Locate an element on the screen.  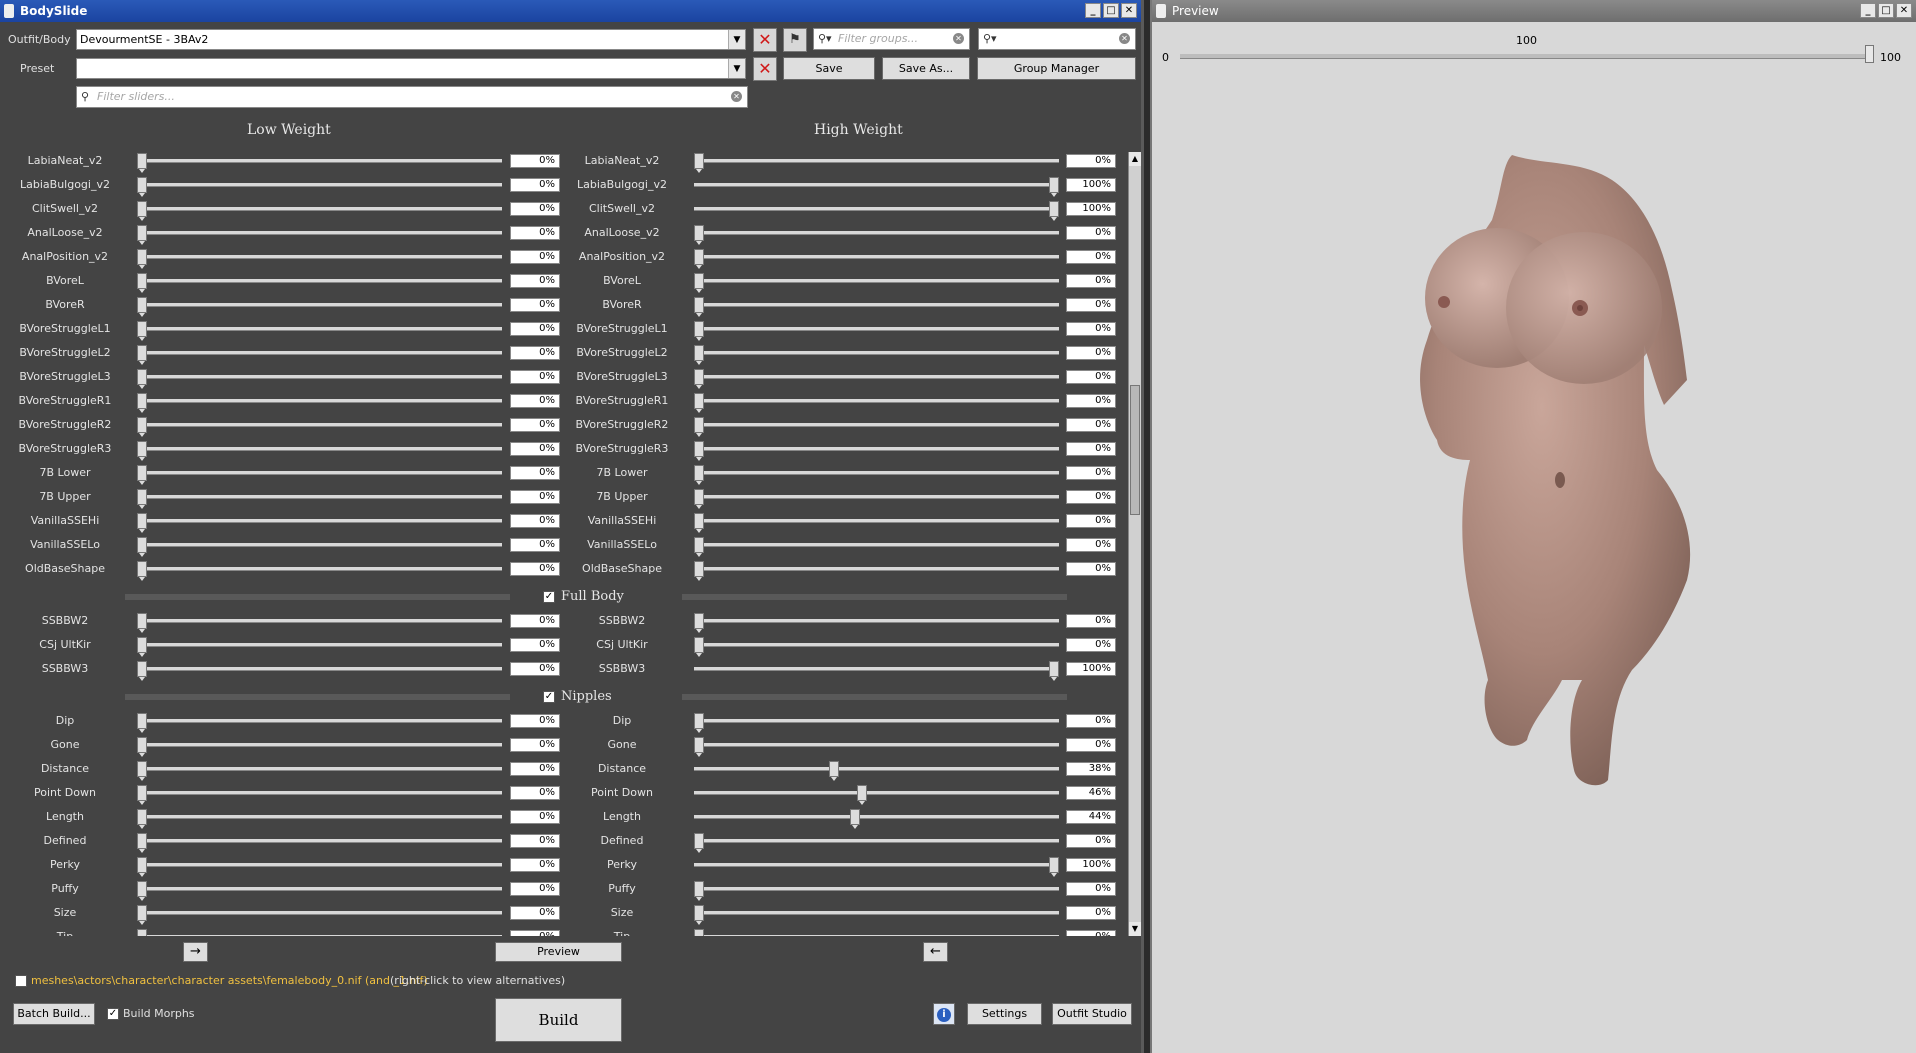
preset-select: ▼ is located at coordinates (411, 68).